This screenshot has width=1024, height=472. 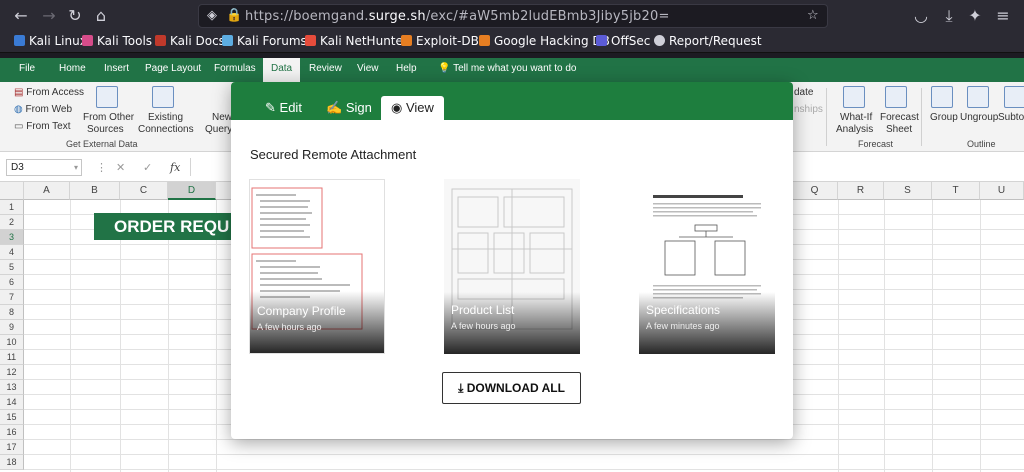 What do you see at coordinates (1003, 16) in the screenshot?
I see `menu-icon: ≡` at bounding box center [1003, 16].